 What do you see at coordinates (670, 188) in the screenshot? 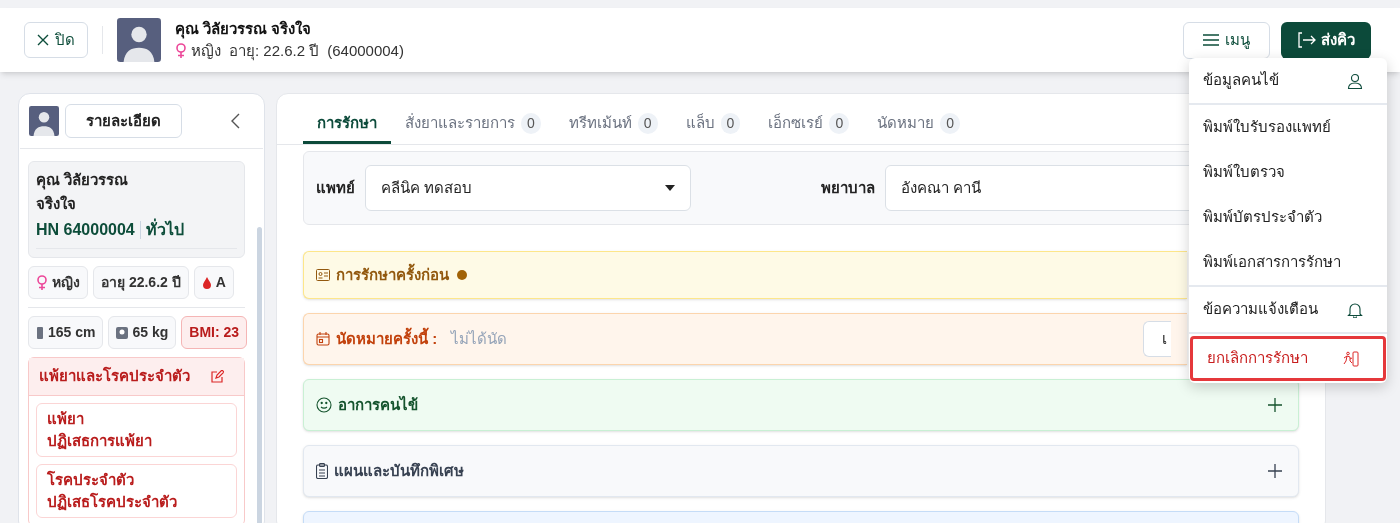
I see `dropdown-icon` at bounding box center [670, 188].